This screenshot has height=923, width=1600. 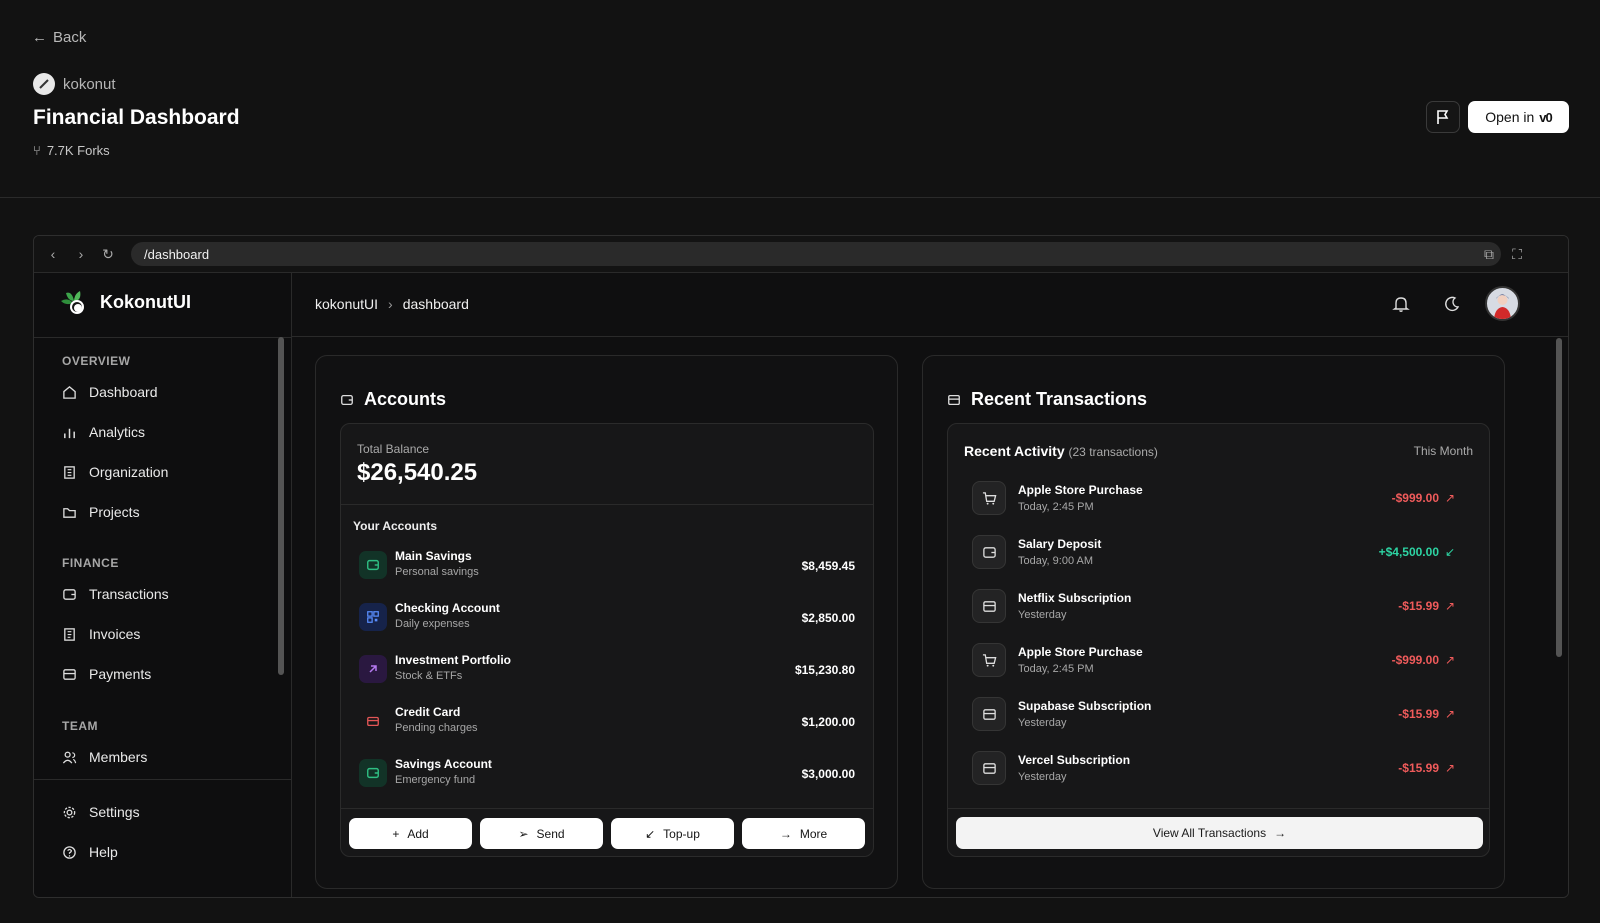 I want to click on account-row: Savings Account Emergency fund $3,000.00, so click(x=607, y=773).